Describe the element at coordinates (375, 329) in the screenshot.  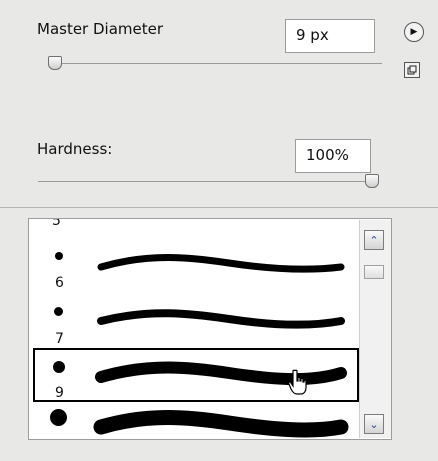
I see `brush-list-scrollbar: ⌃ ⌄` at that location.